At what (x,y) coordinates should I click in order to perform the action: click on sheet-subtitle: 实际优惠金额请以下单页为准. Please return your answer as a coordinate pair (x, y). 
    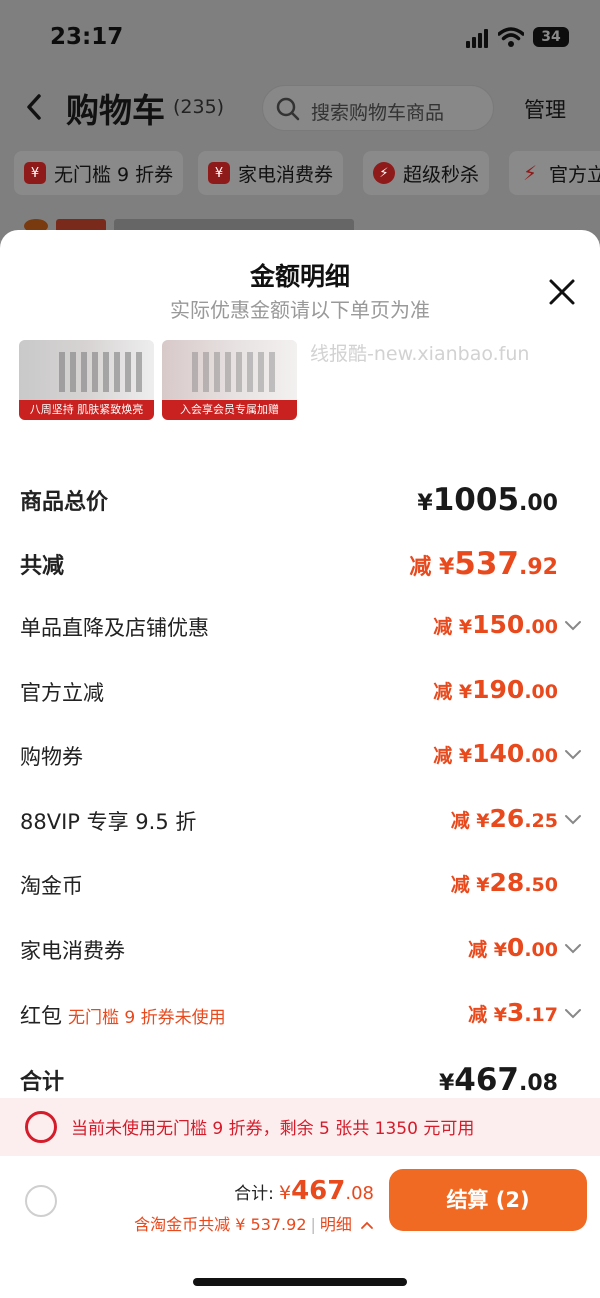
    Looking at the image, I should click on (300, 310).